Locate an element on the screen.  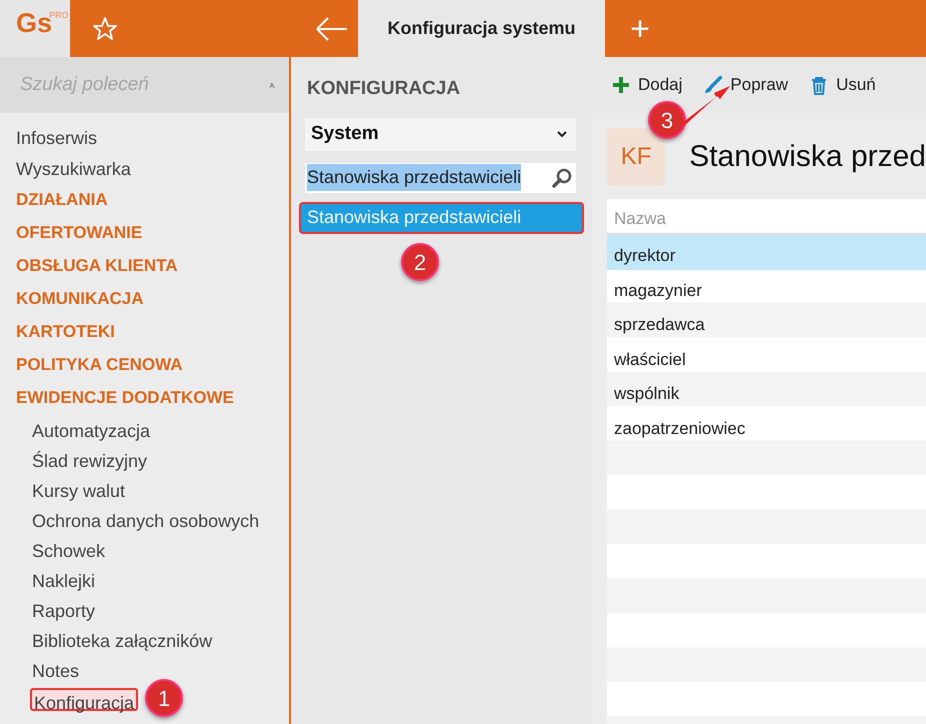
search-icon is located at coordinates (561, 177).